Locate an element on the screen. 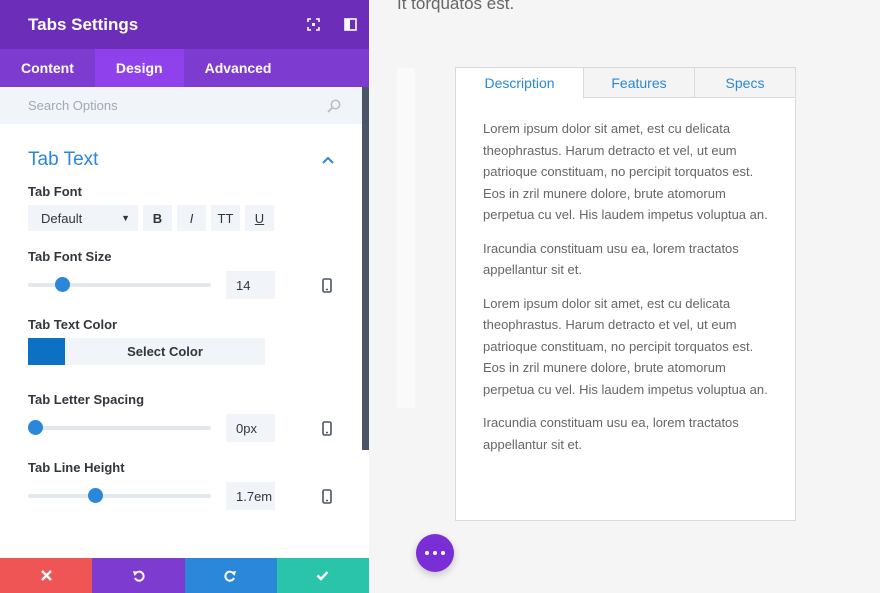 The width and height of the screenshot is (880, 593). tabs-module-nav: Description Features Specs is located at coordinates (625, 83).